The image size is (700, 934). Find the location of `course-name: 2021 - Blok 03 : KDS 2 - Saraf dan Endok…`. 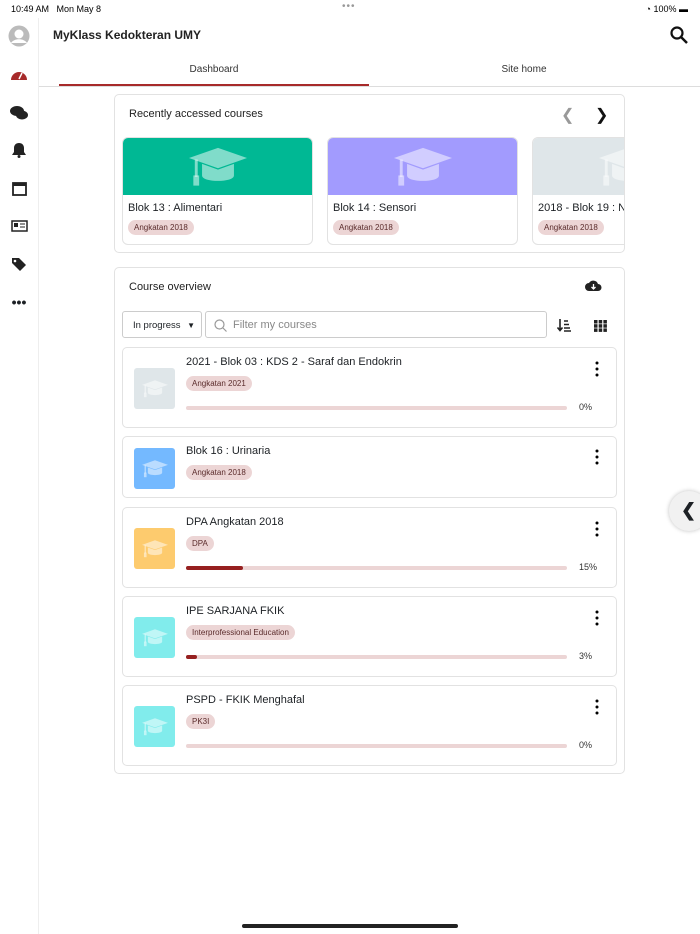

course-name: 2021 - Blok 03 : KDS 2 - Saraf dan Endok… is located at coordinates (294, 362).